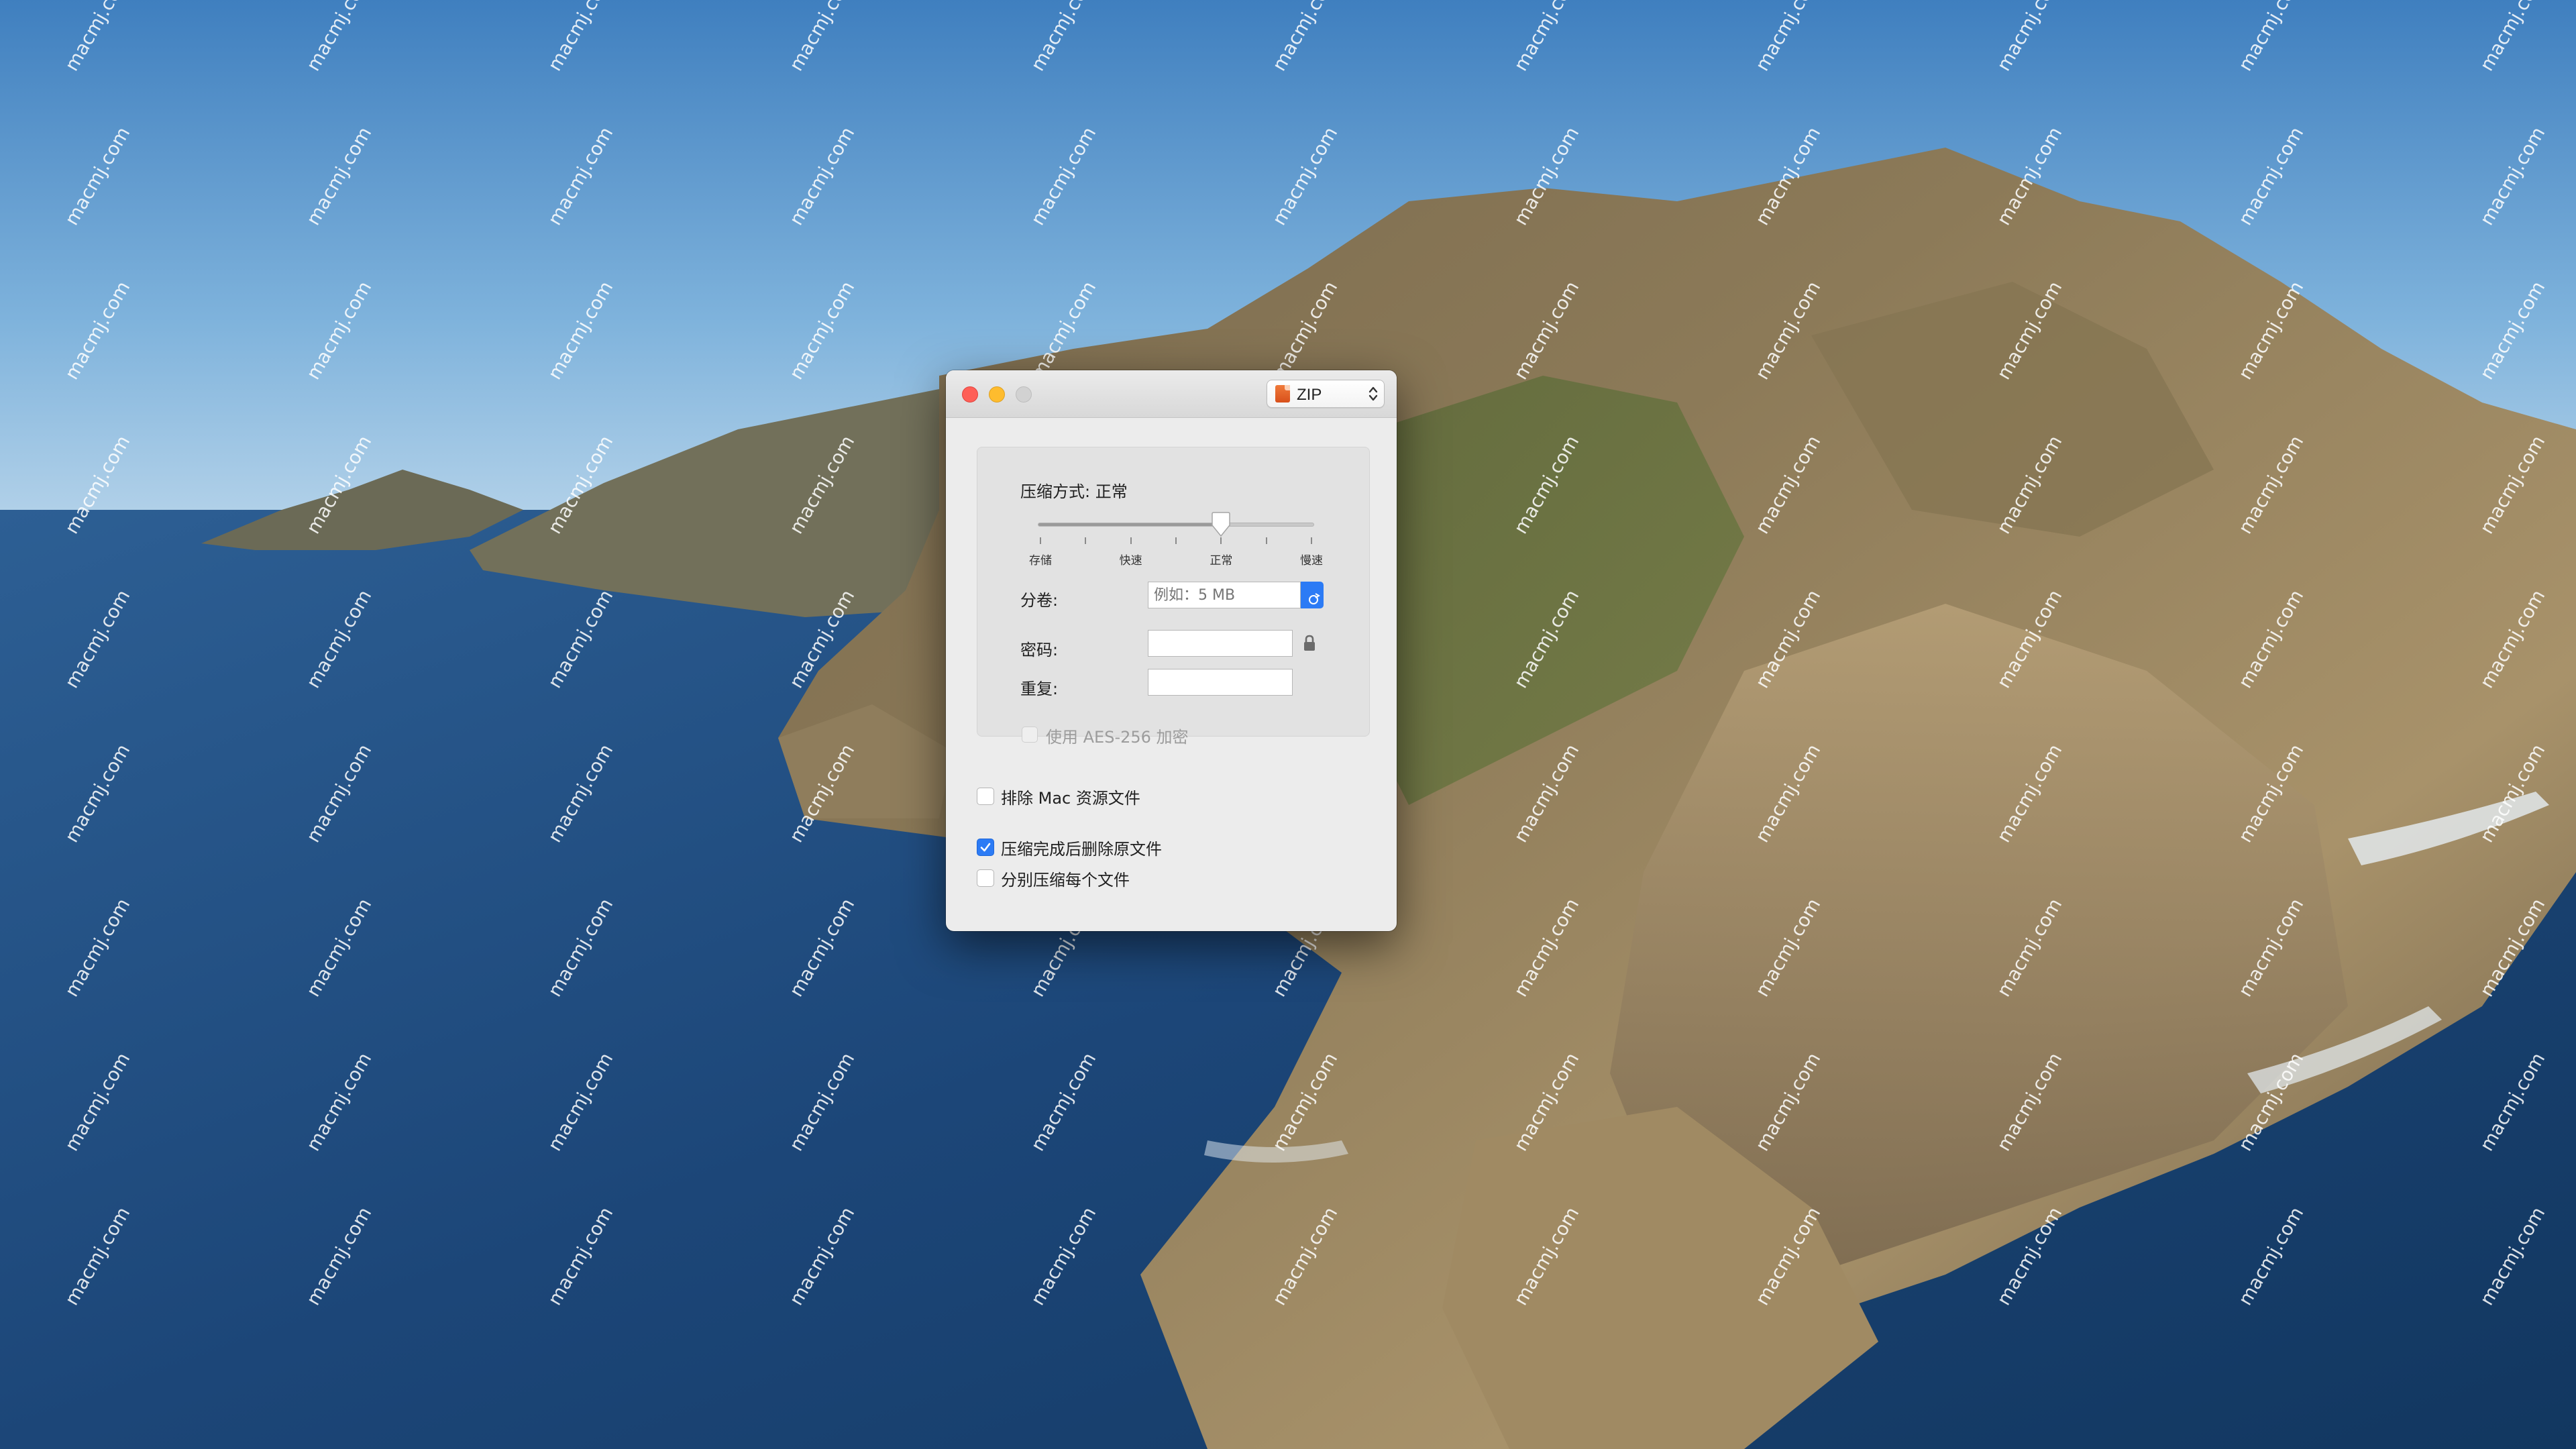 This screenshot has width=2576, height=1449. What do you see at coordinates (1326, 394) in the screenshot?
I see `format-popup-button: ZIP` at bounding box center [1326, 394].